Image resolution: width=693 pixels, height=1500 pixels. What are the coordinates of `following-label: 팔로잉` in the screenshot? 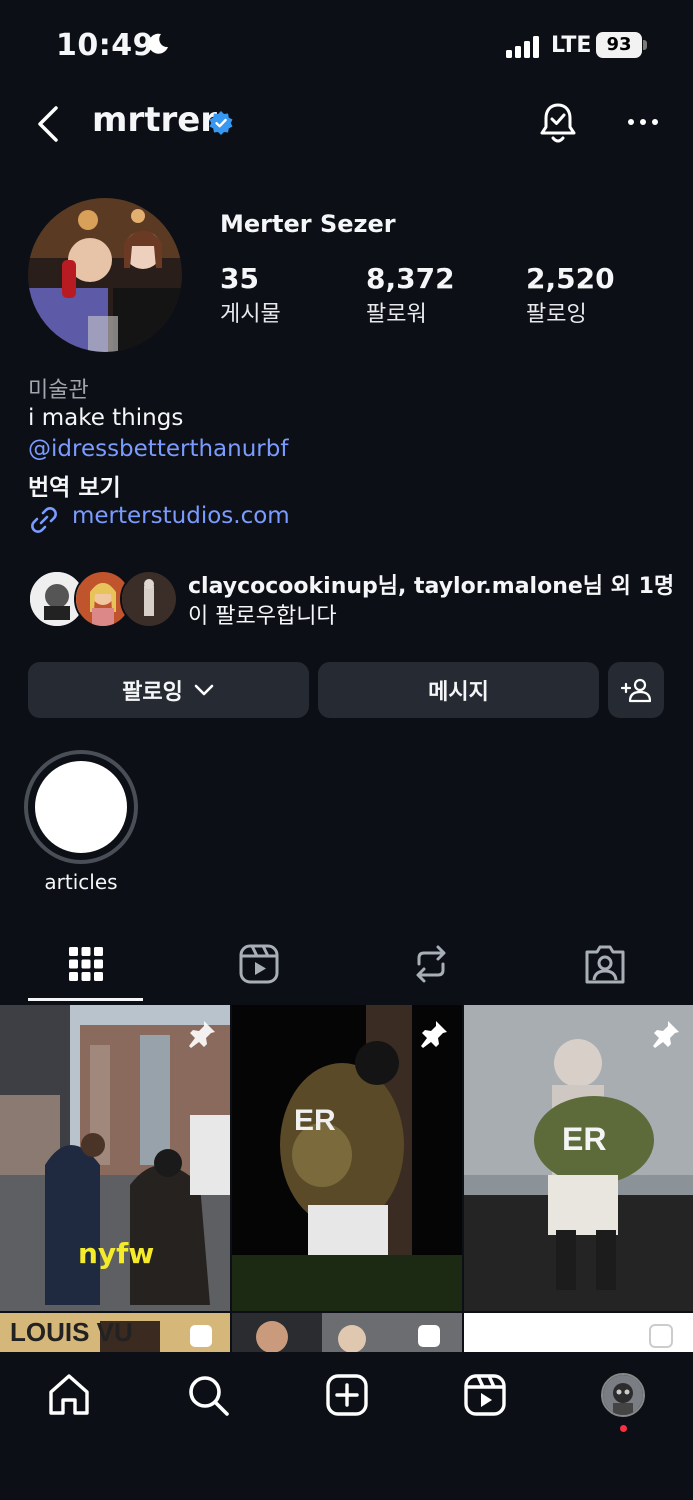 It's located at (556, 312).